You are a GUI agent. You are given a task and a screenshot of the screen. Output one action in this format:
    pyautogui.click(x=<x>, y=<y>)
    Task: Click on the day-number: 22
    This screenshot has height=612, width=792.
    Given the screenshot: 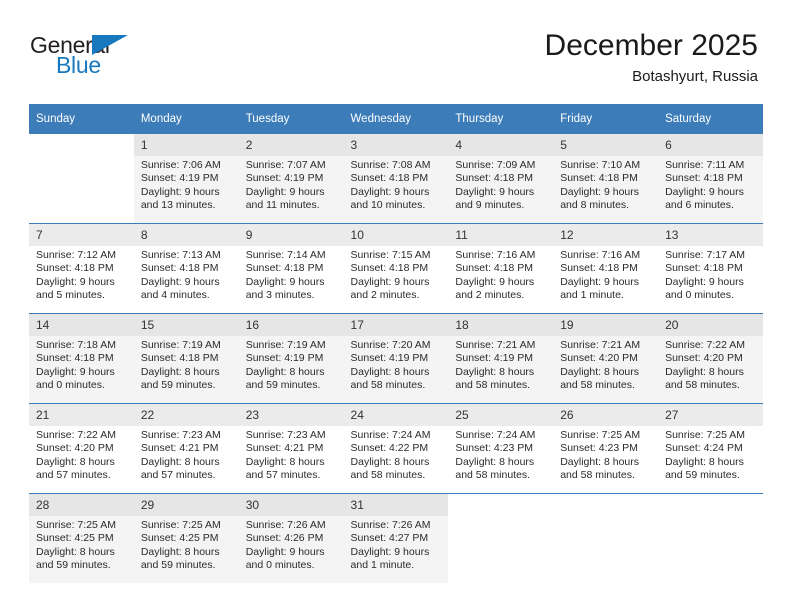 What is the action you would take?
    pyautogui.click(x=186, y=415)
    